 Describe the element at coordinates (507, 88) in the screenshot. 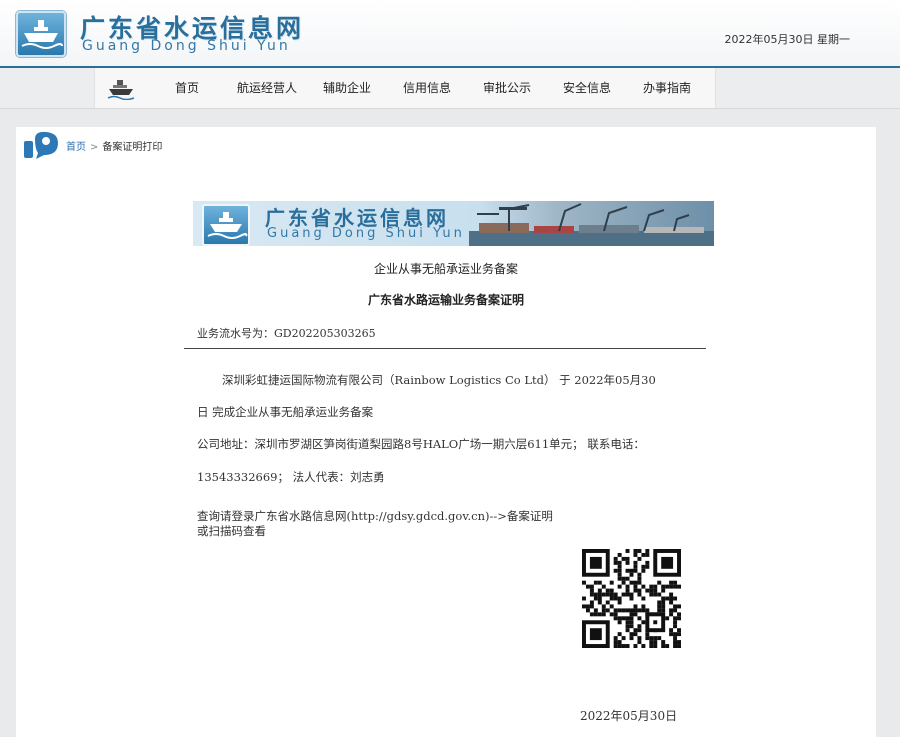

I see `nav-item-approval-notice: 审批公示` at that location.